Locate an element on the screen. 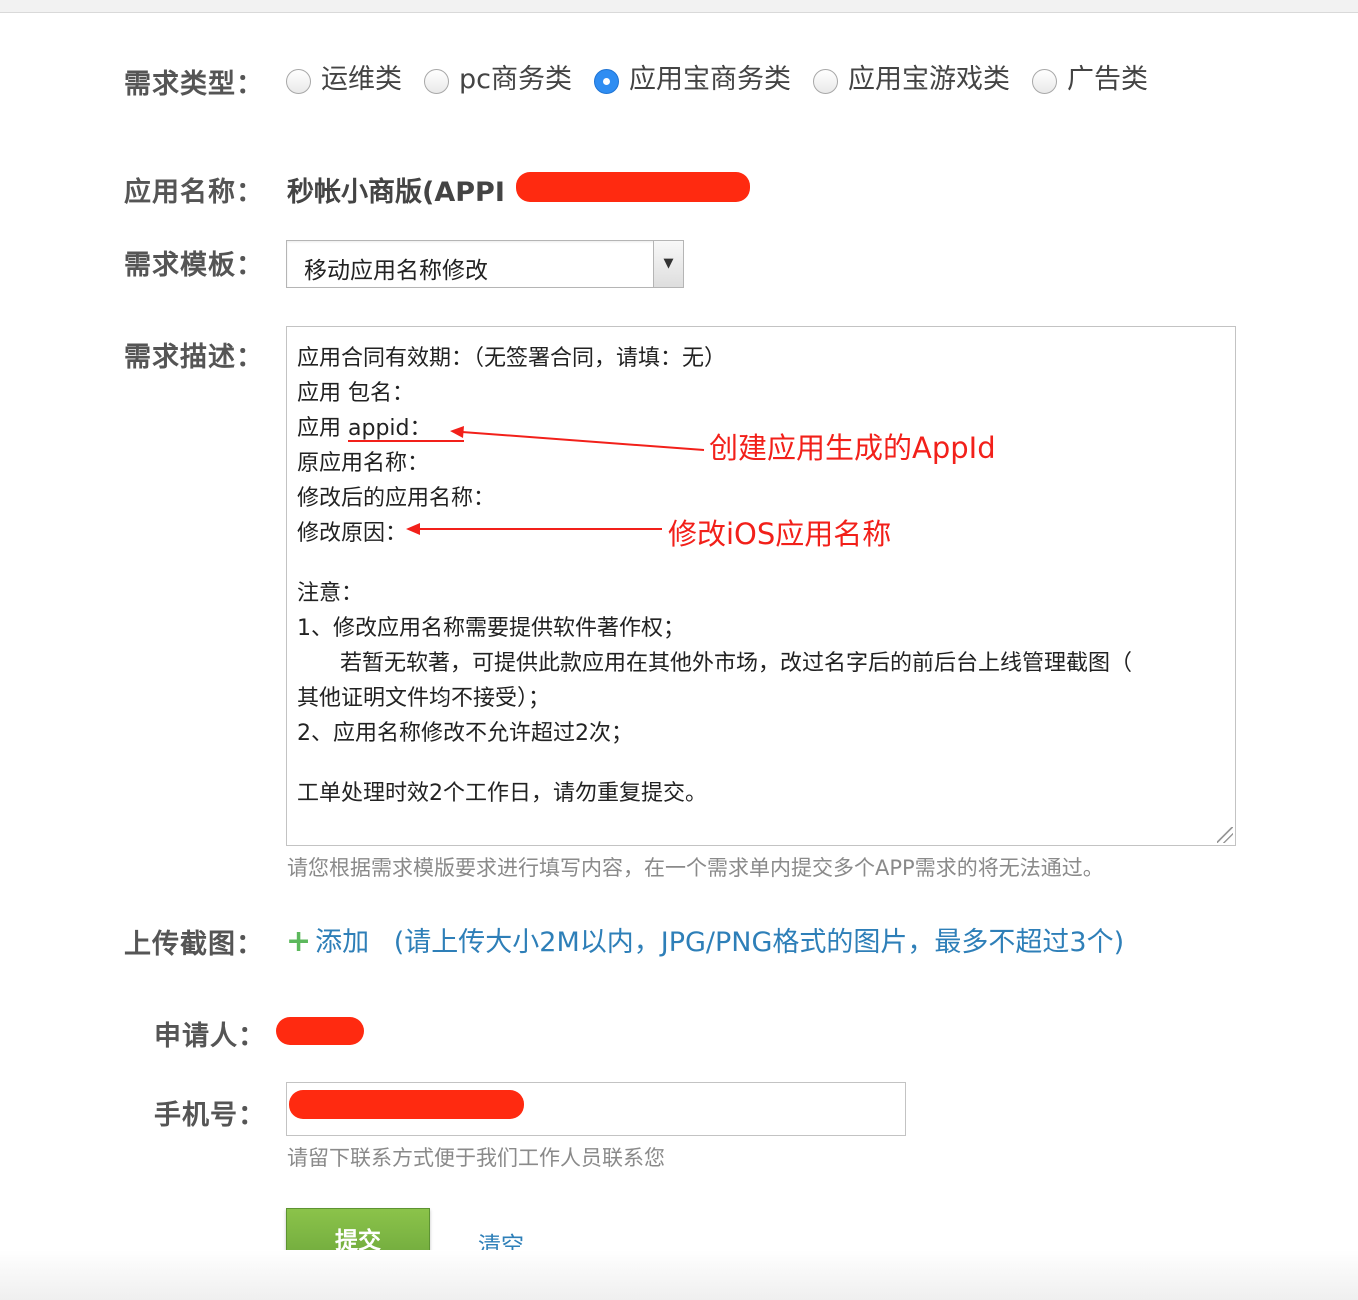  annotation-arrows is located at coordinates (526, 480).